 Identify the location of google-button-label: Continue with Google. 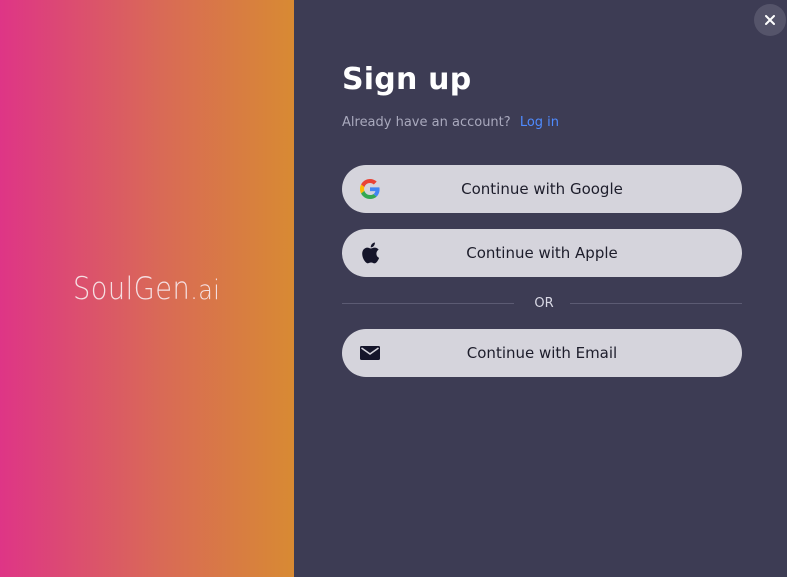
(542, 189).